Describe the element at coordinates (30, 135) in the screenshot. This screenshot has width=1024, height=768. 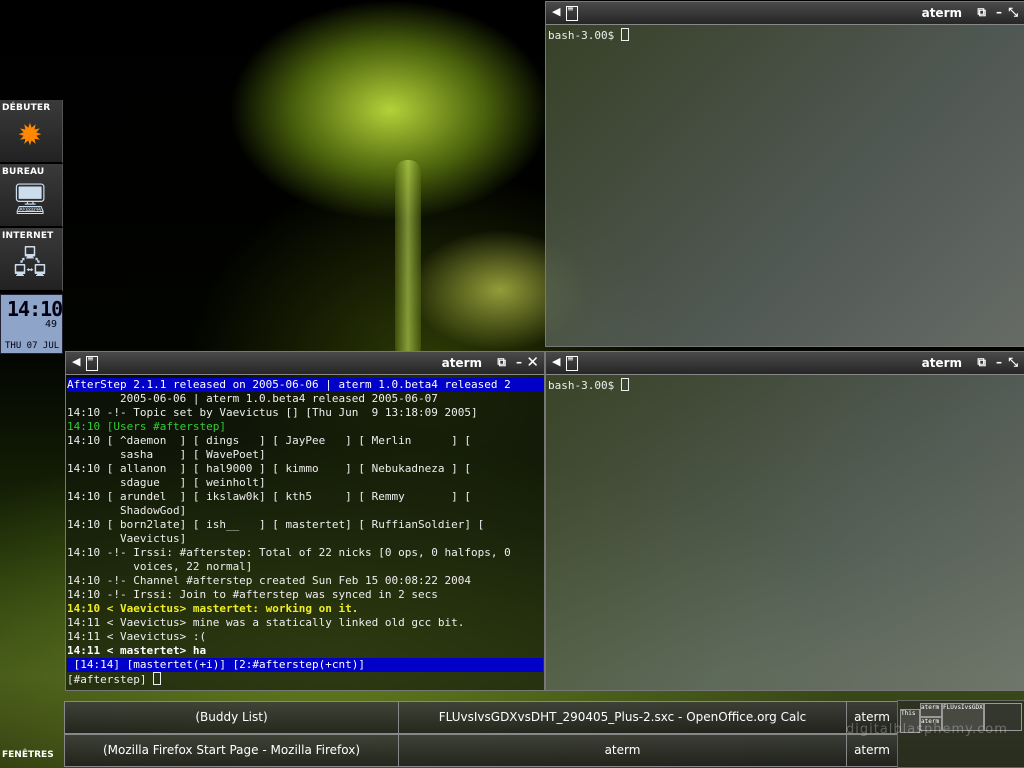
I see `sun-icon: ✹` at that location.